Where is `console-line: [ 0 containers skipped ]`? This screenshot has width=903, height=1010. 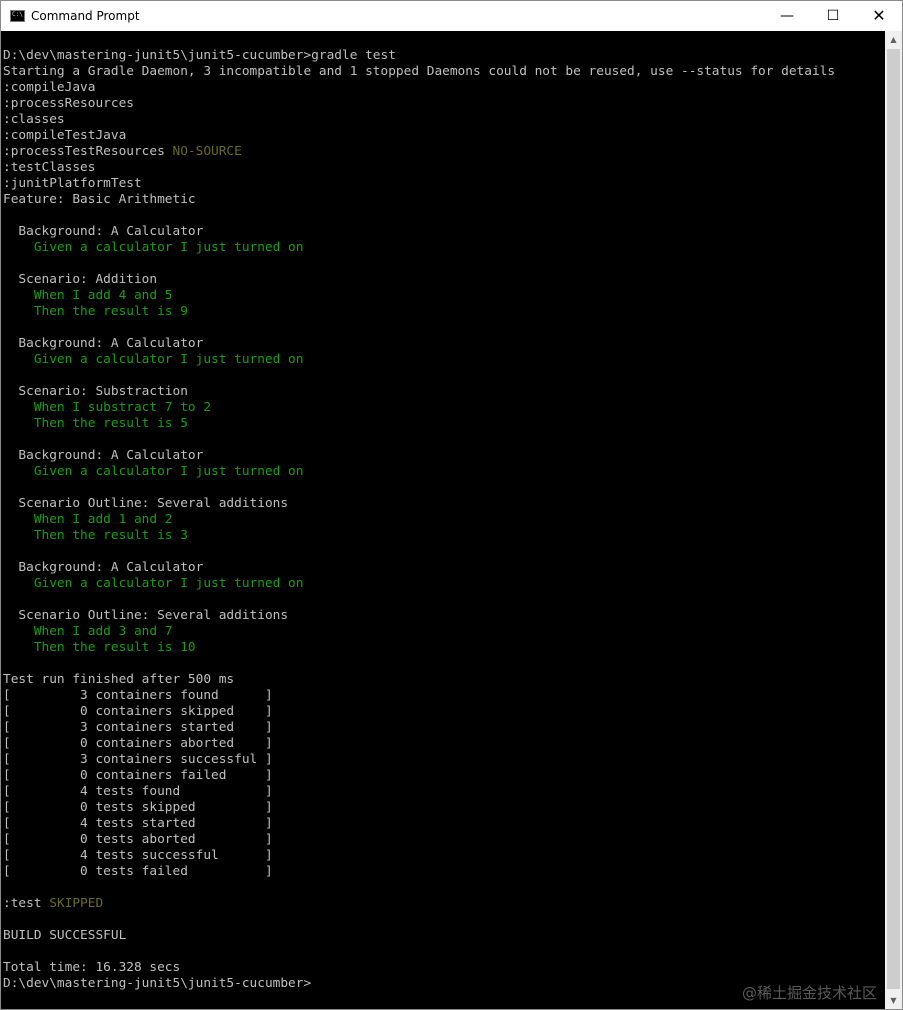 console-line: [ 0 containers skipped ] is located at coordinates (419, 712).